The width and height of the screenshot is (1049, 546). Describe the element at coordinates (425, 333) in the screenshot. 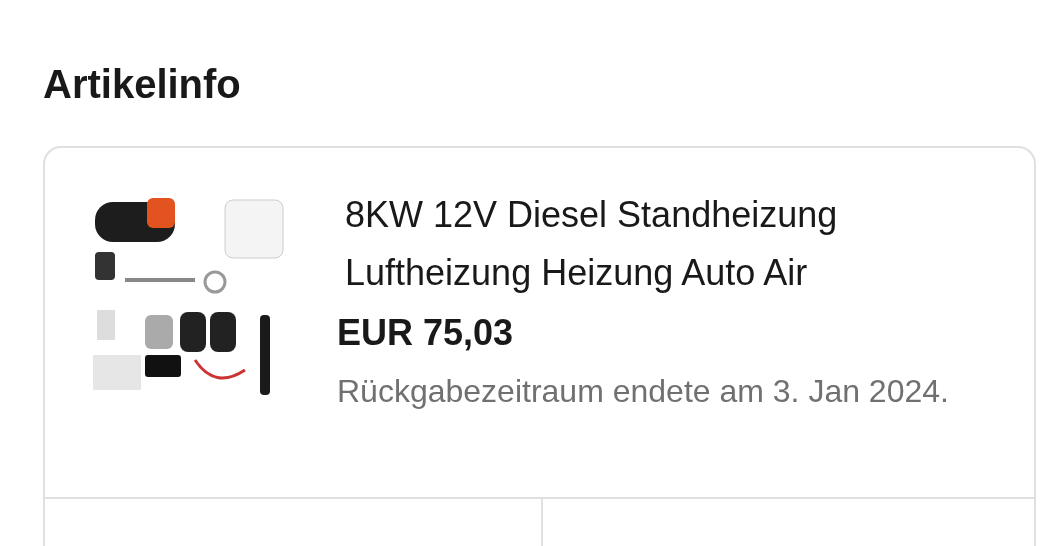

I see `item-price: EUR 75,03` at that location.